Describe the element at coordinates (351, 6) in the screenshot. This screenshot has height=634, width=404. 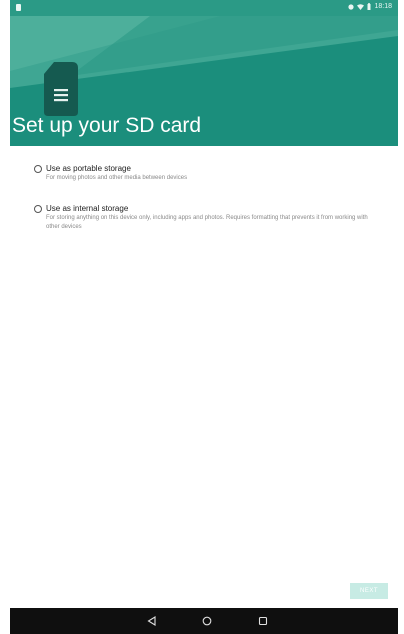
I see `alarm-icon` at that location.